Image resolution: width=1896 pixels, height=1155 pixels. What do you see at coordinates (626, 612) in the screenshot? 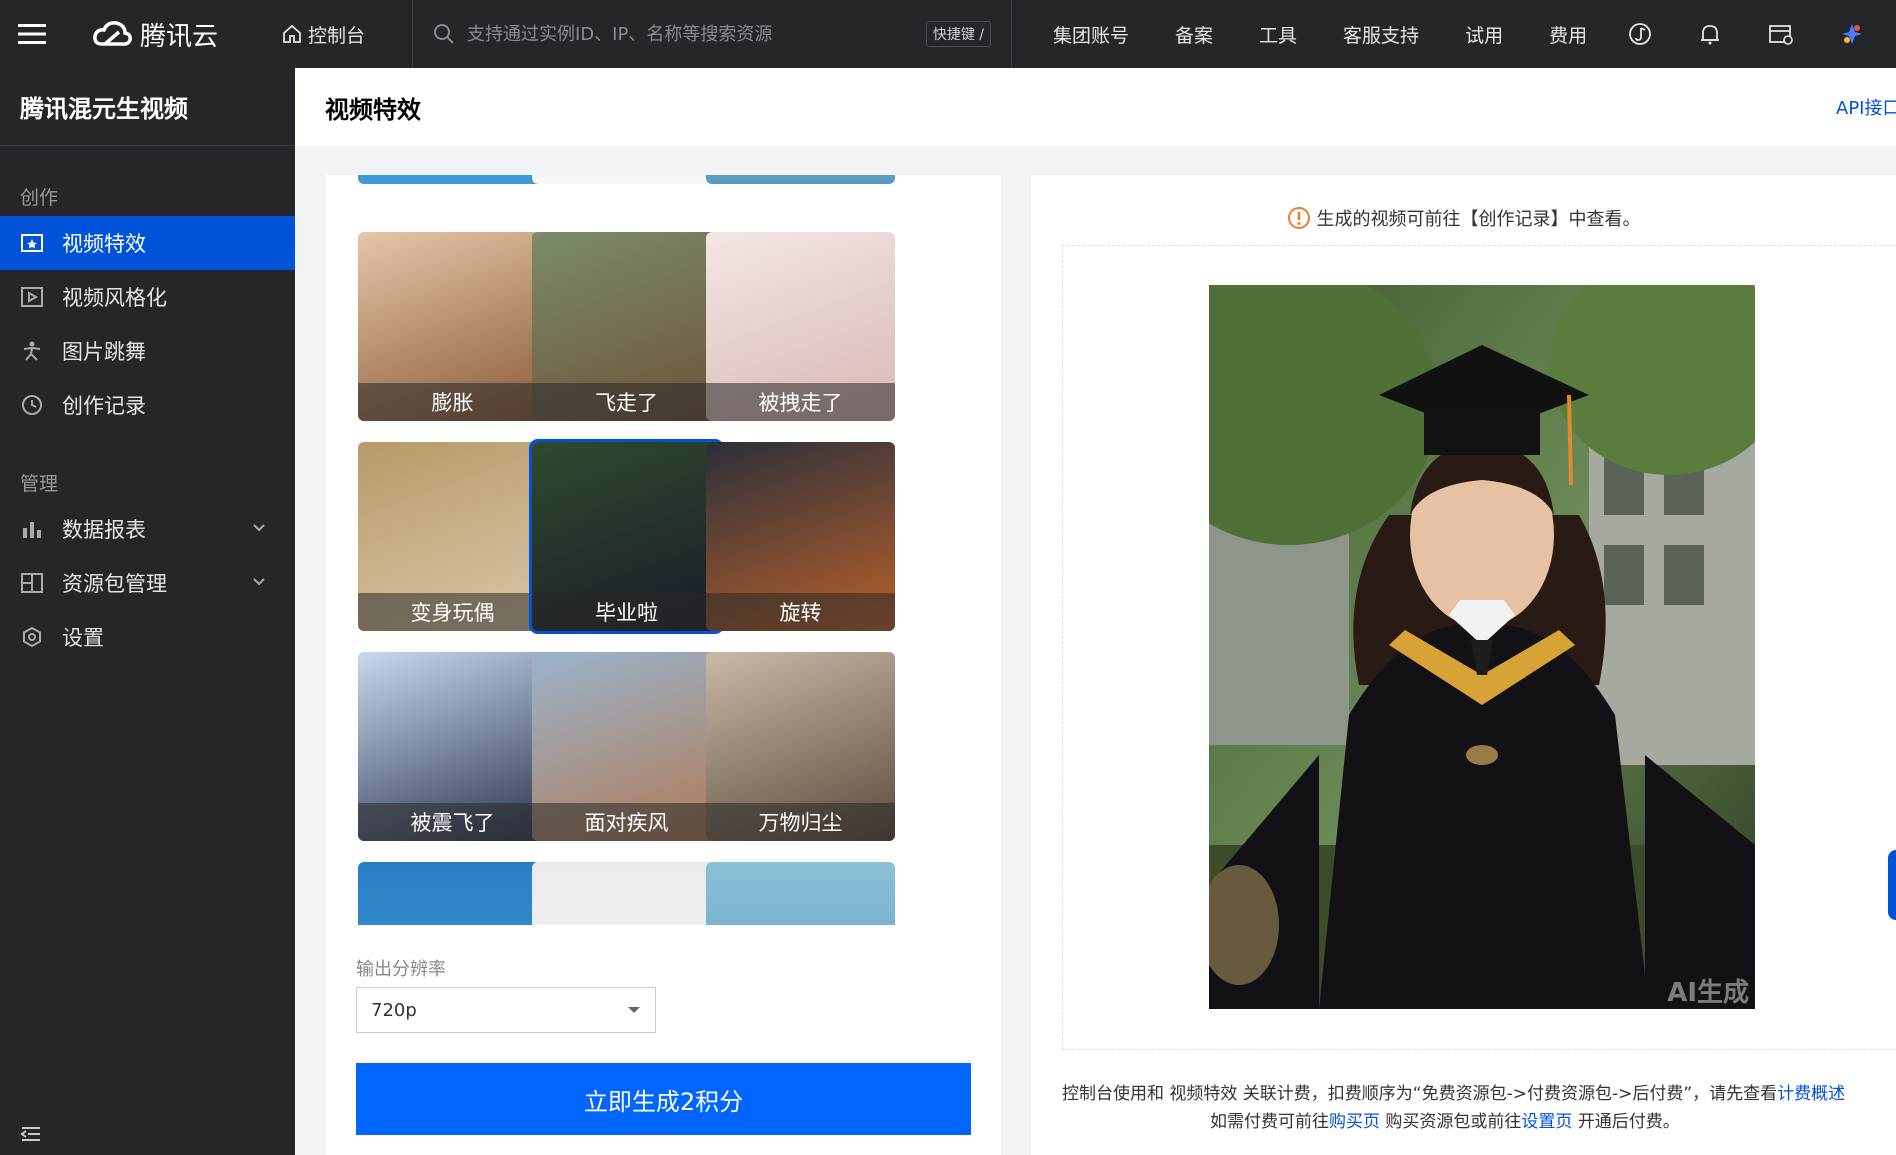
I see `effect-card-label: 毕业啦` at bounding box center [626, 612].